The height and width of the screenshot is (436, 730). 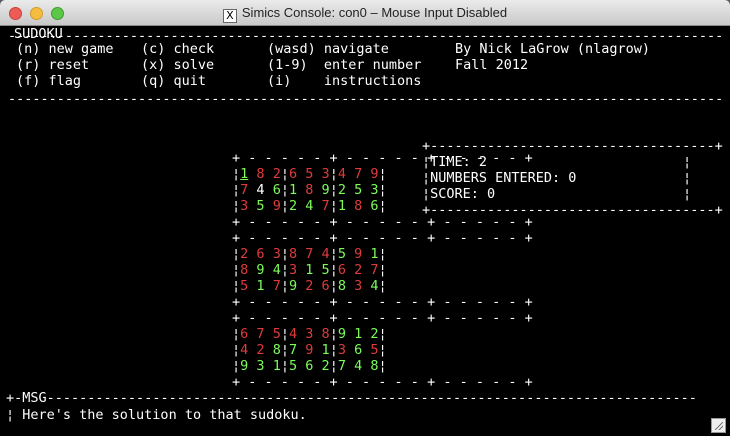 What do you see at coordinates (178, 49) in the screenshot?
I see `menu-check: (c) check` at bounding box center [178, 49].